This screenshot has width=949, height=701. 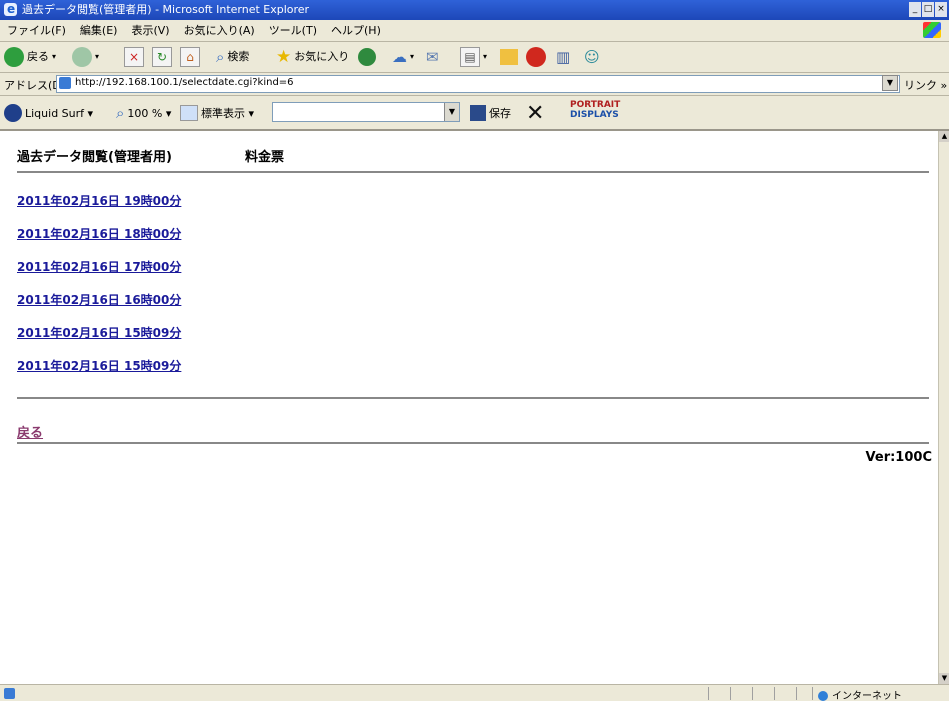 I want to click on close-button: ×, so click(x=941, y=9).